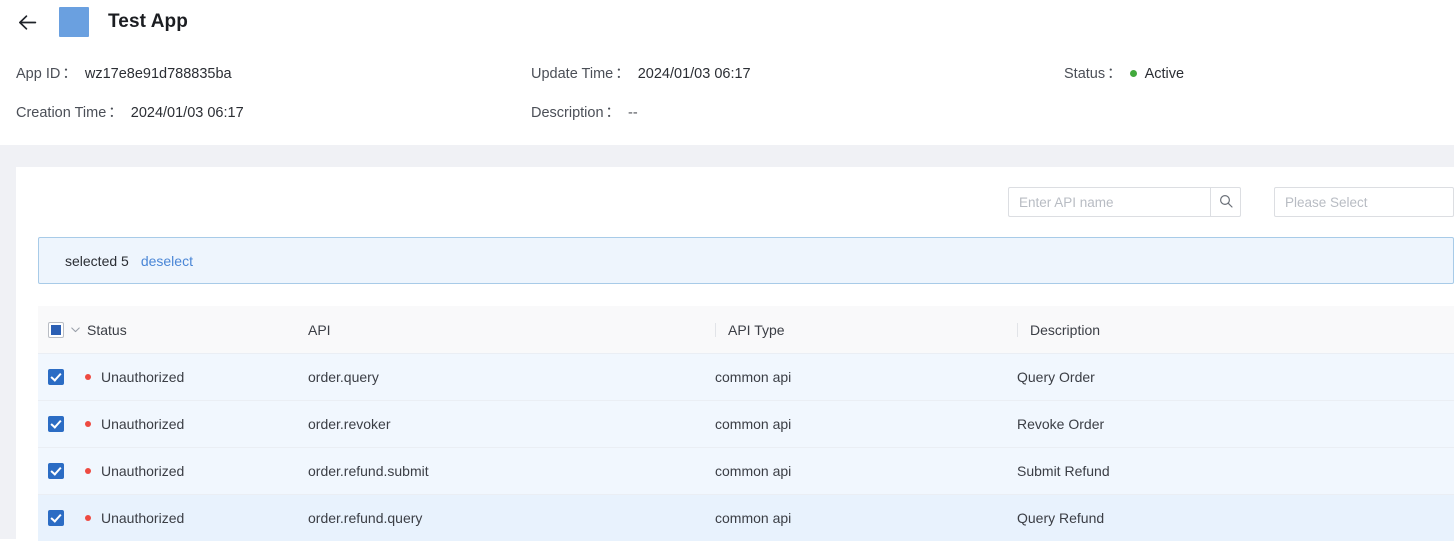 This screenshot has width=1454, height=541. I want to click on row-description-cell: Revoke Order, so click(1061, 424).